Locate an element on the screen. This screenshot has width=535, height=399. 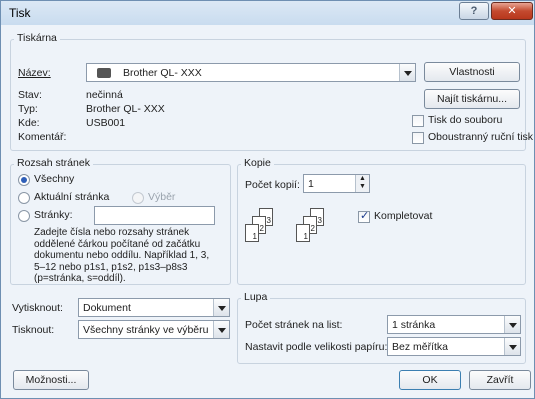
range-all-radio is located at coordinates (24, 180).